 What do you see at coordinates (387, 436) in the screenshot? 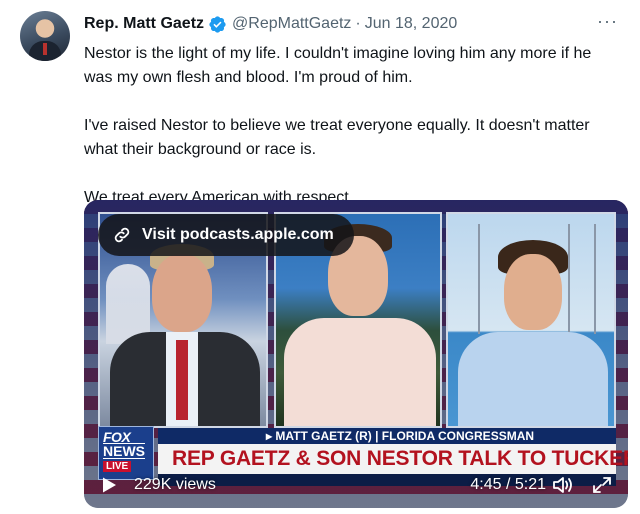
I see `lower-third-subtitle: ▸ MATT GAETZ (R) | FLORIDA CONGRESSMAN` at bounding box center [387, 436].